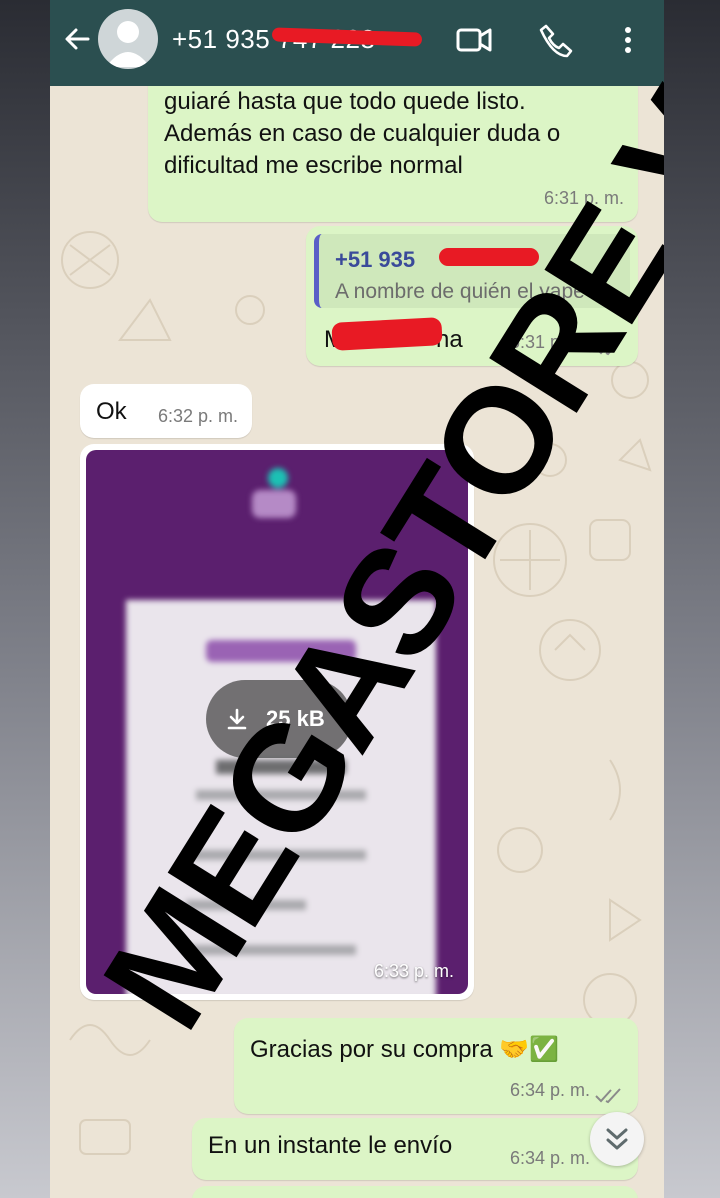 The width and height of the screenshot is (720, 1198). Describe the element at coordinates (25, 599) in the screenshot. I see `background-left` at that location.